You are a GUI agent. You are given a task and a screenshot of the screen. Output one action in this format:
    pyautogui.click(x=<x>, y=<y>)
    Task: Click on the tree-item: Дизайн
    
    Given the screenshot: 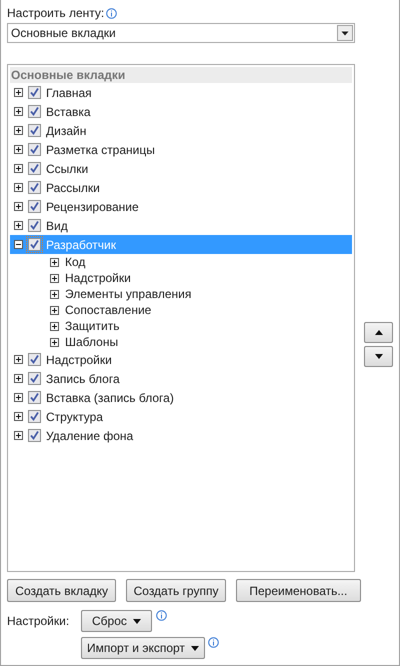 What is the action you would take?
    pyautogui.click(x=181, y=130)
    